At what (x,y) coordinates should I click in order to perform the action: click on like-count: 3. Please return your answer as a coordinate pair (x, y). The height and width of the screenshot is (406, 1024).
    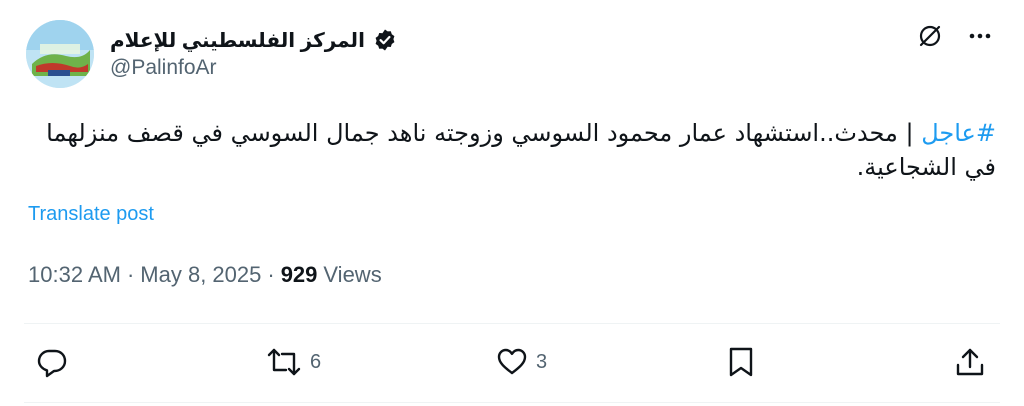
    Looking at the image, I should click on (542, 361).